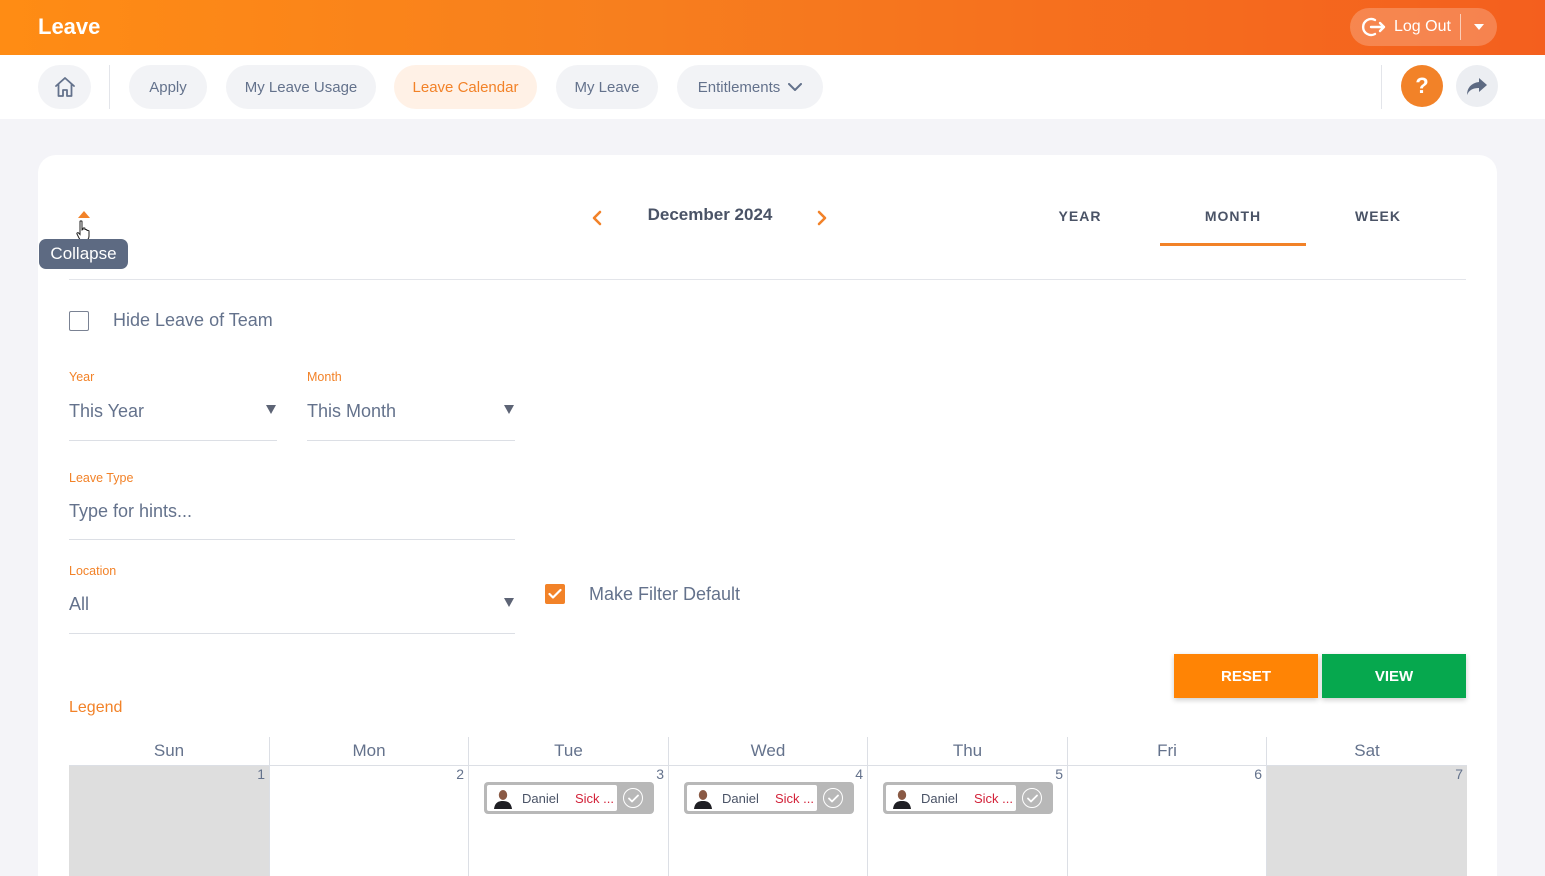 The width and height of the screenshot is (1545, 876). Describe the element at coordinates (1366, 751) in the screenshot. I see `weekday-header: Sat` at that location.